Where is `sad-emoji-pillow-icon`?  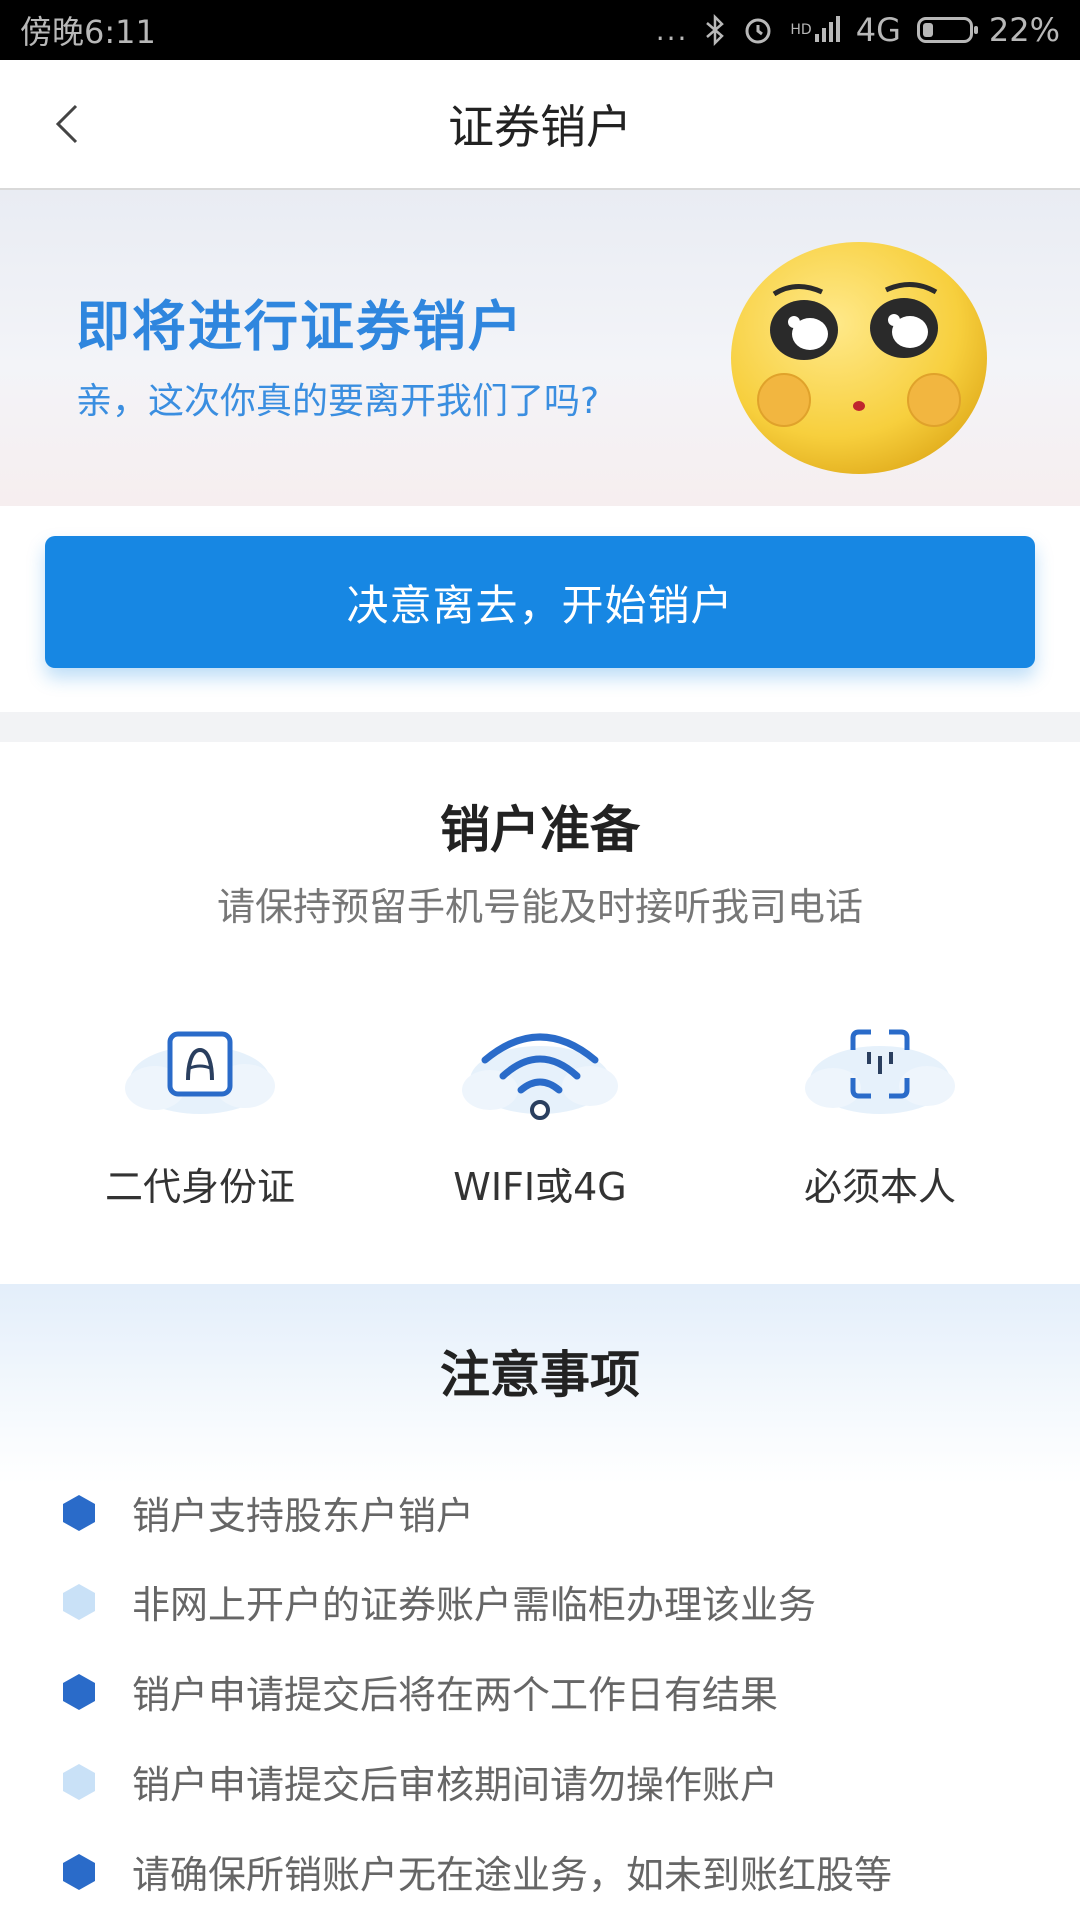 sad-emoji-pillow-icon is located at coordinates (859, 358).